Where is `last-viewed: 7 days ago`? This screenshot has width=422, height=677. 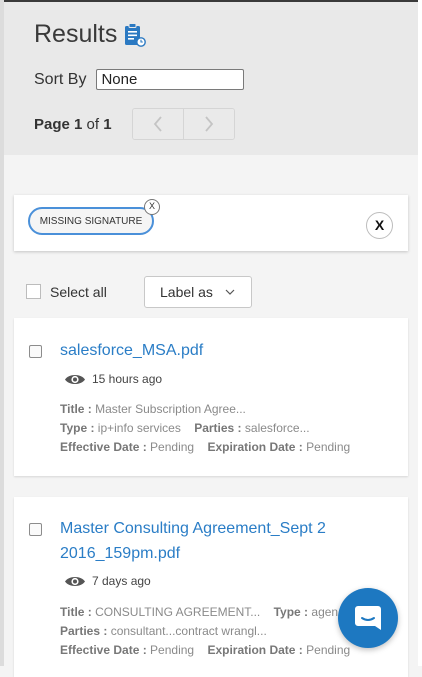 last-viewed: 7 days ago is located at coordinates (107, 581).